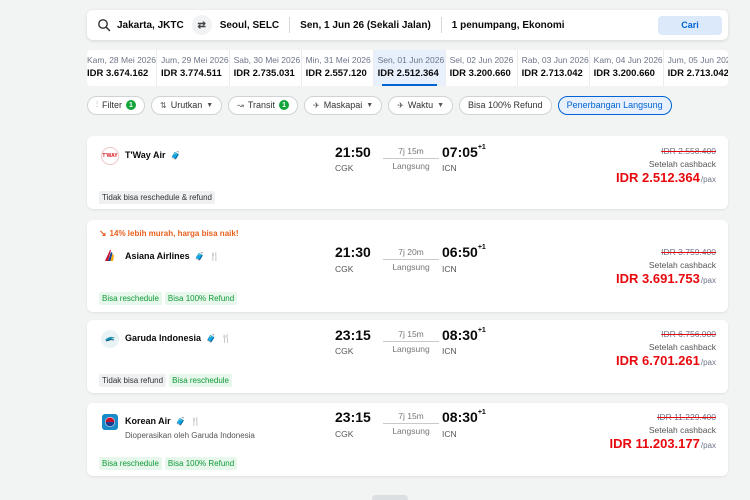  Describe the element at coordinates (411, 252) in the screenshot. I see `flight-duration: 7j 20m` at that location.